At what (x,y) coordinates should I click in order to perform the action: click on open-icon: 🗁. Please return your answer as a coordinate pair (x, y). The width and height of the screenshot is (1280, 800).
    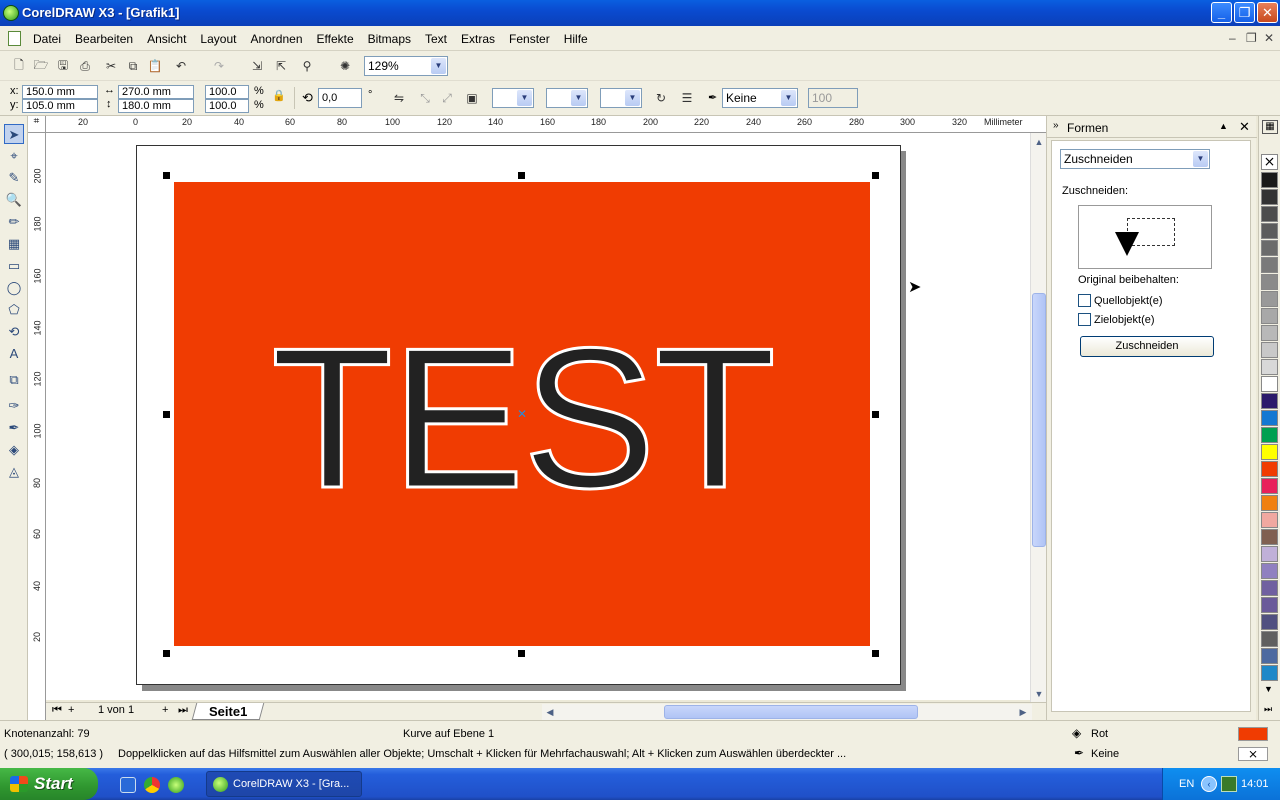
    Looking at the image, I should click on (41, 66).